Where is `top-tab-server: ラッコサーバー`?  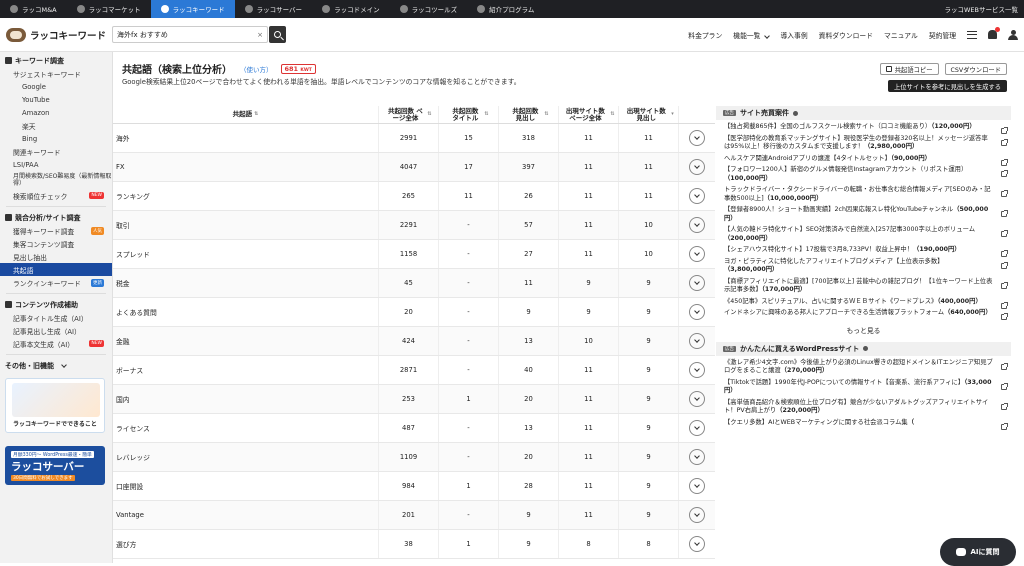
top-tab-server: ラッコサーバー is located at coordinates (273, 9).